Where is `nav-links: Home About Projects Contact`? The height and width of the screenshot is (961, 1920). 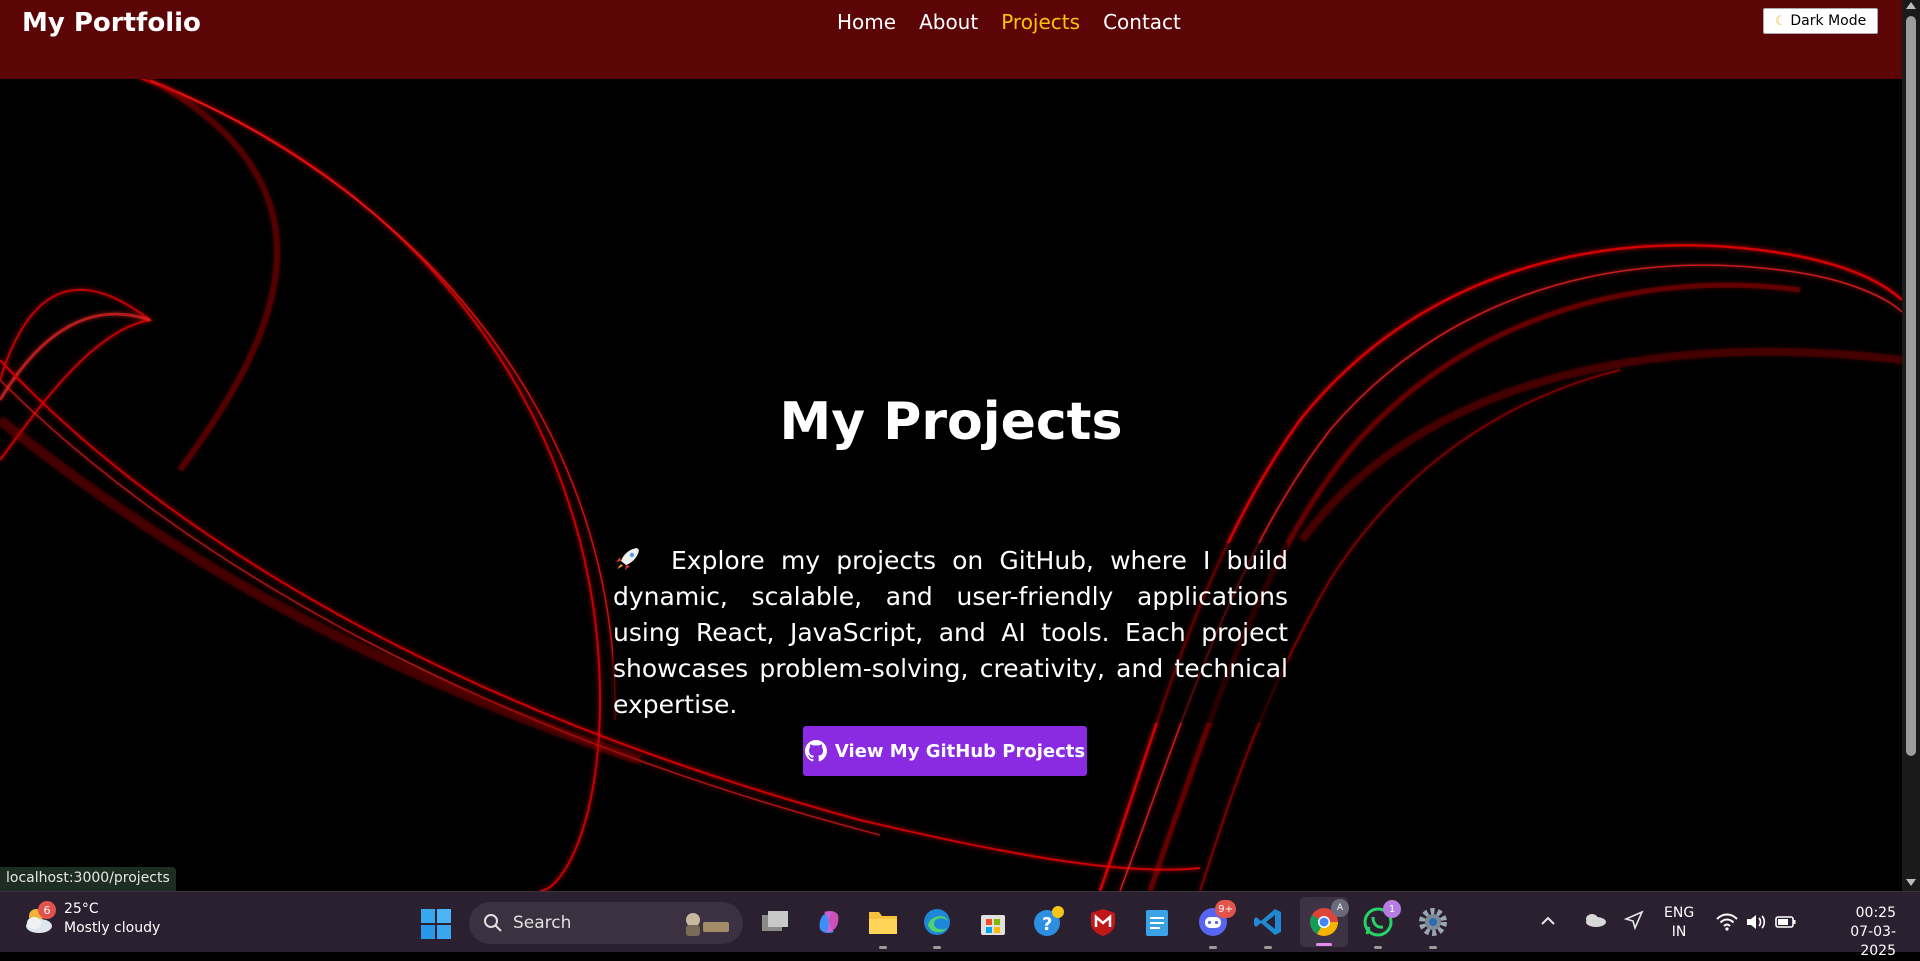
nav-links: Home About Projects Contact is located at coordinates (1009, 22).